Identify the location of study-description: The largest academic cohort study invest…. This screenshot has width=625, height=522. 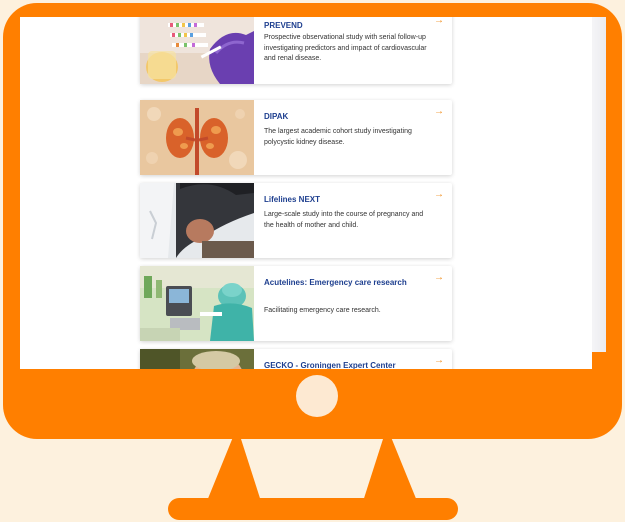
(338, 137).